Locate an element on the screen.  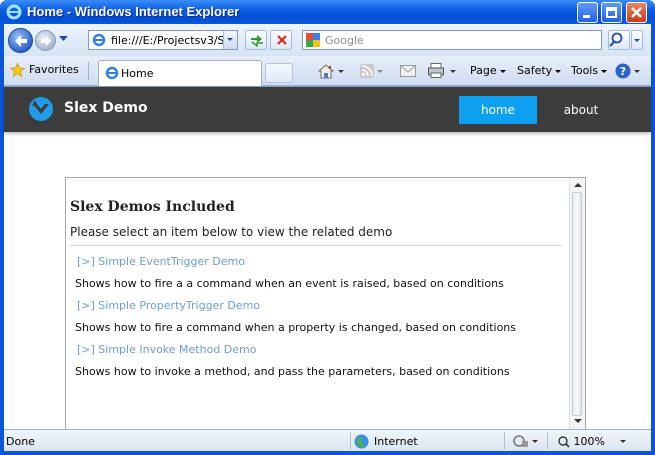
navigation-bar: file:///E:/Projectsv3/Sl Google is located at coordinates (327, 40).